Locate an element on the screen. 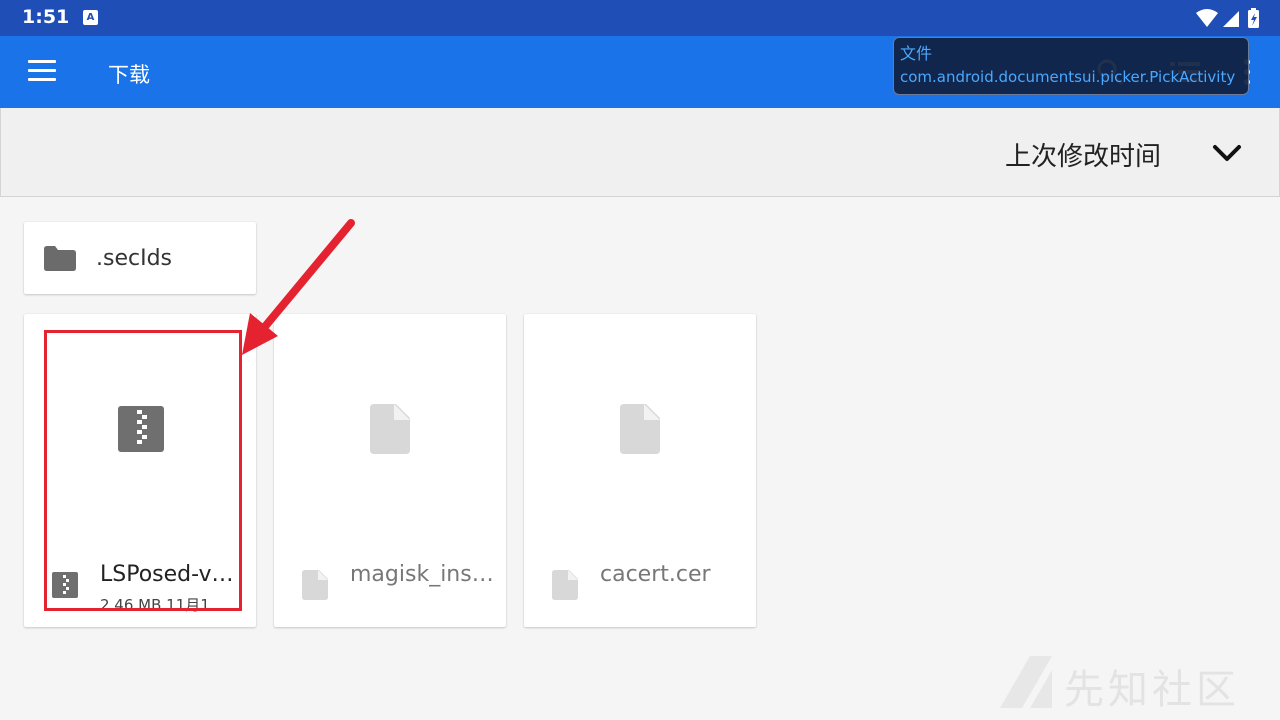 The width and height of the screenshot is (1280, 720). annotation-arrow-icon is located at coordinates (298, 287).